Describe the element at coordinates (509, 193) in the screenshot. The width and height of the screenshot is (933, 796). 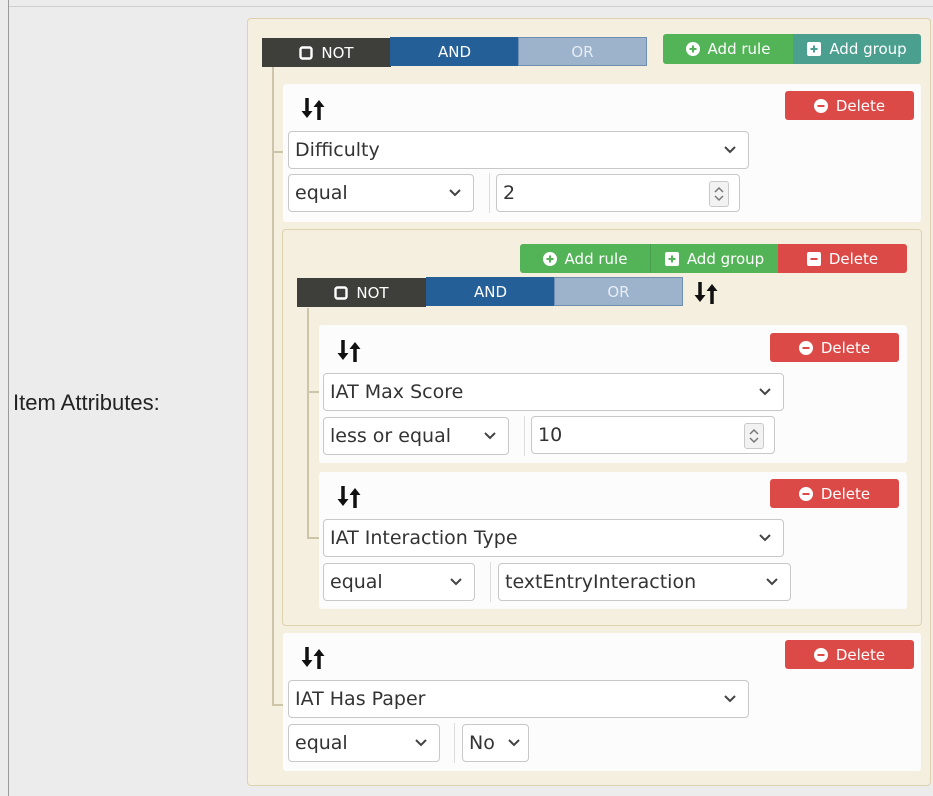
I see `value-number-text: 2` at that location.